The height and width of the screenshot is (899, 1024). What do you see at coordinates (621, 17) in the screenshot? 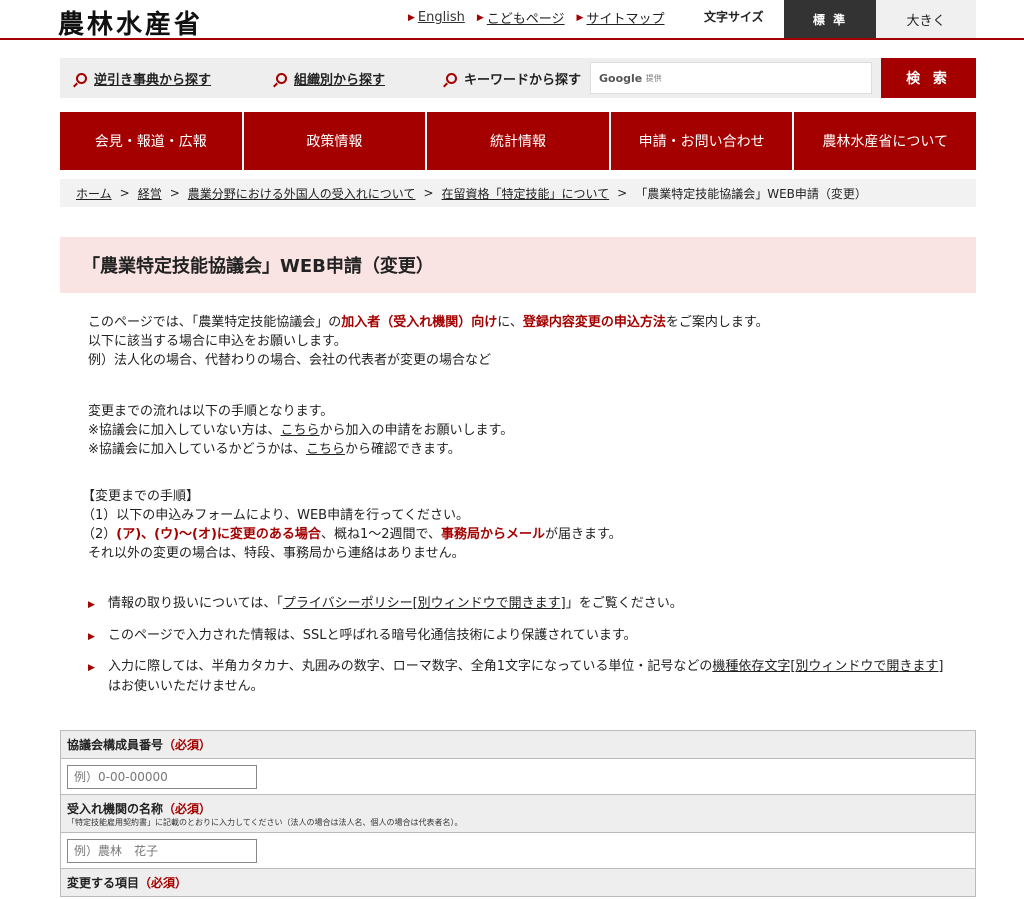
I see `sitemap-link: ▶ サイトマップ` at bounding box center [621, 17].